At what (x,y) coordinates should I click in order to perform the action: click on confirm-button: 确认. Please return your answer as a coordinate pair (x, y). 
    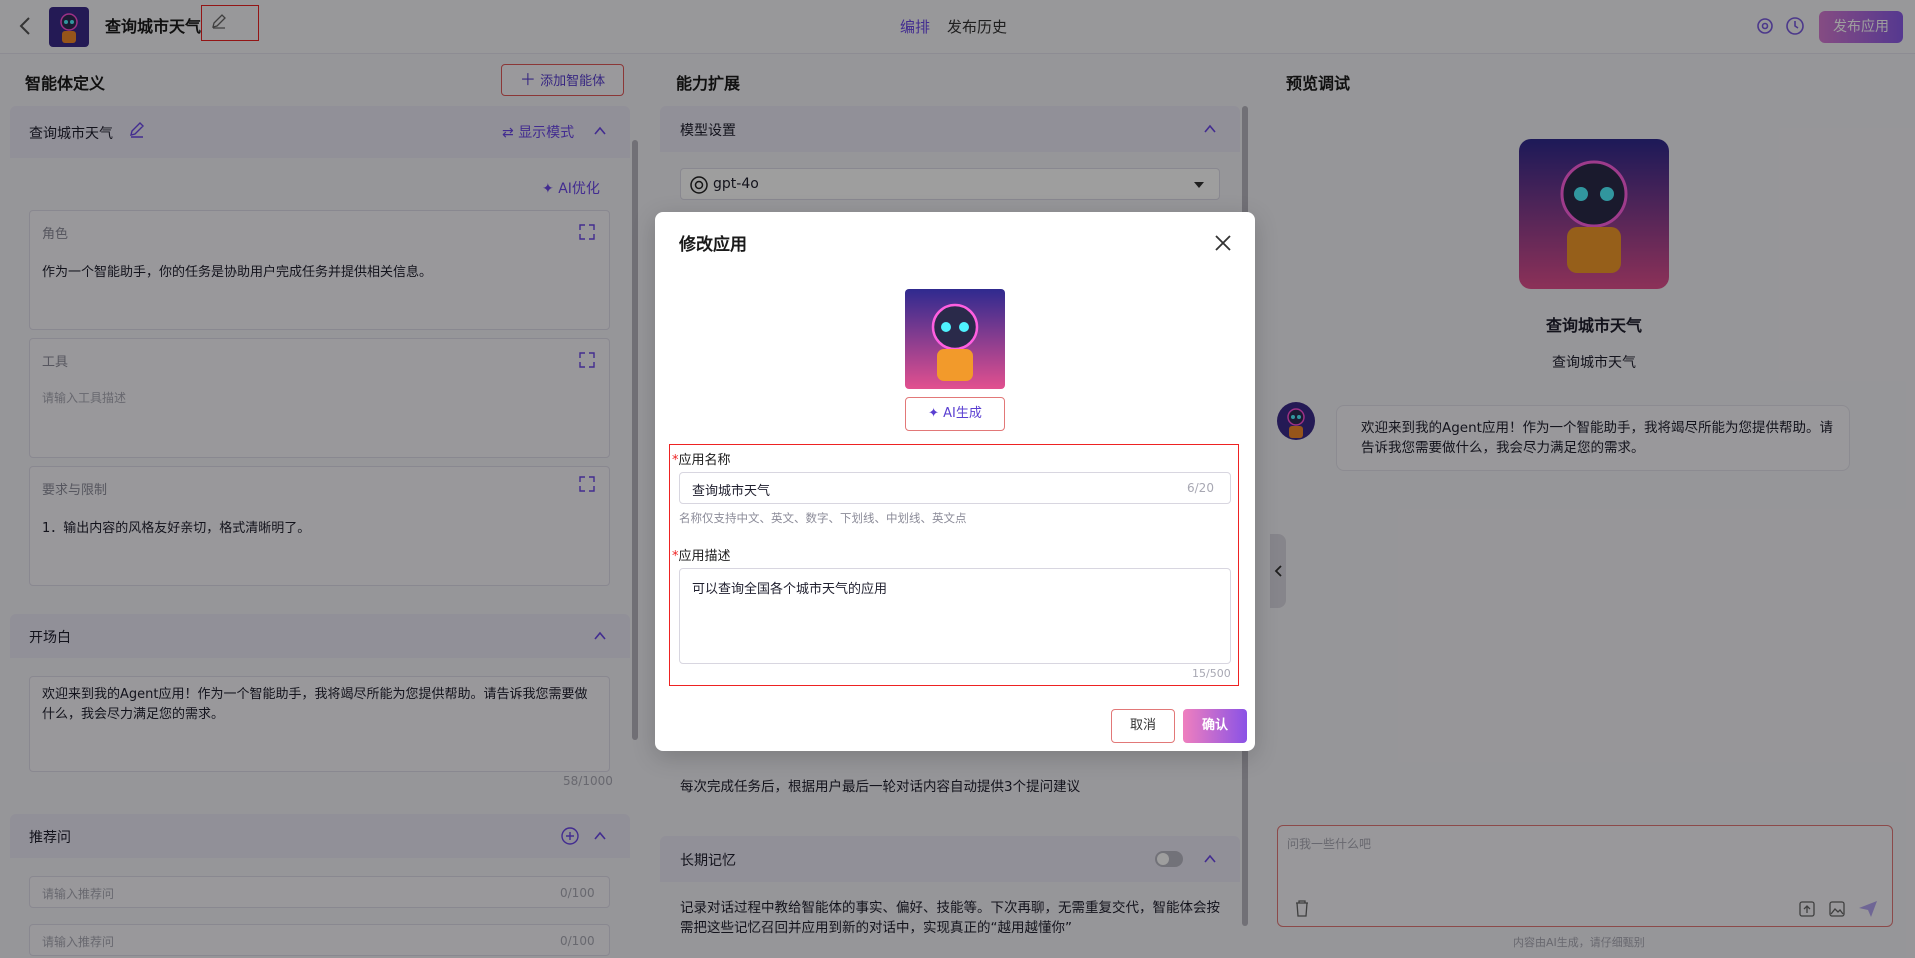
    Looking at the image, I should click on (1215, 726).